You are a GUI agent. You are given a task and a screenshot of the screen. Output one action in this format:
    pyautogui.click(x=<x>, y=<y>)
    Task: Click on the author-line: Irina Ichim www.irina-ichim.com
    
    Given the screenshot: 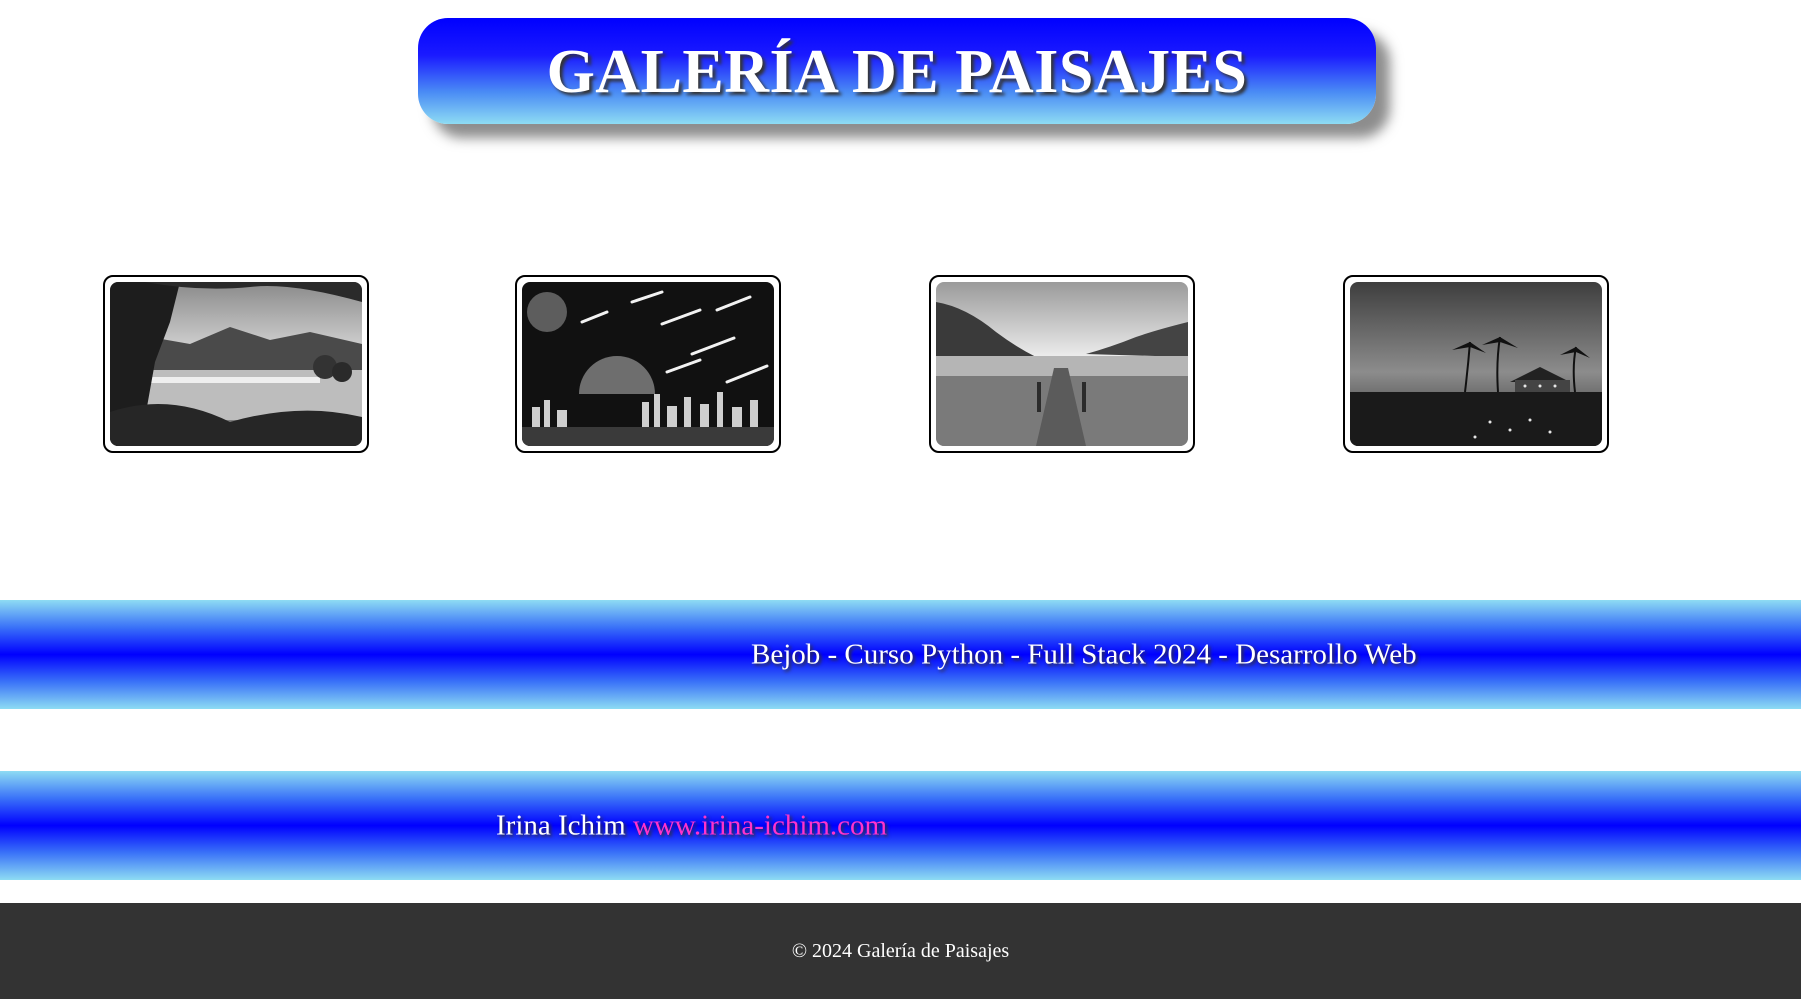 What is the action you would take?
    pyautogui.click(x=691, y=825)
    